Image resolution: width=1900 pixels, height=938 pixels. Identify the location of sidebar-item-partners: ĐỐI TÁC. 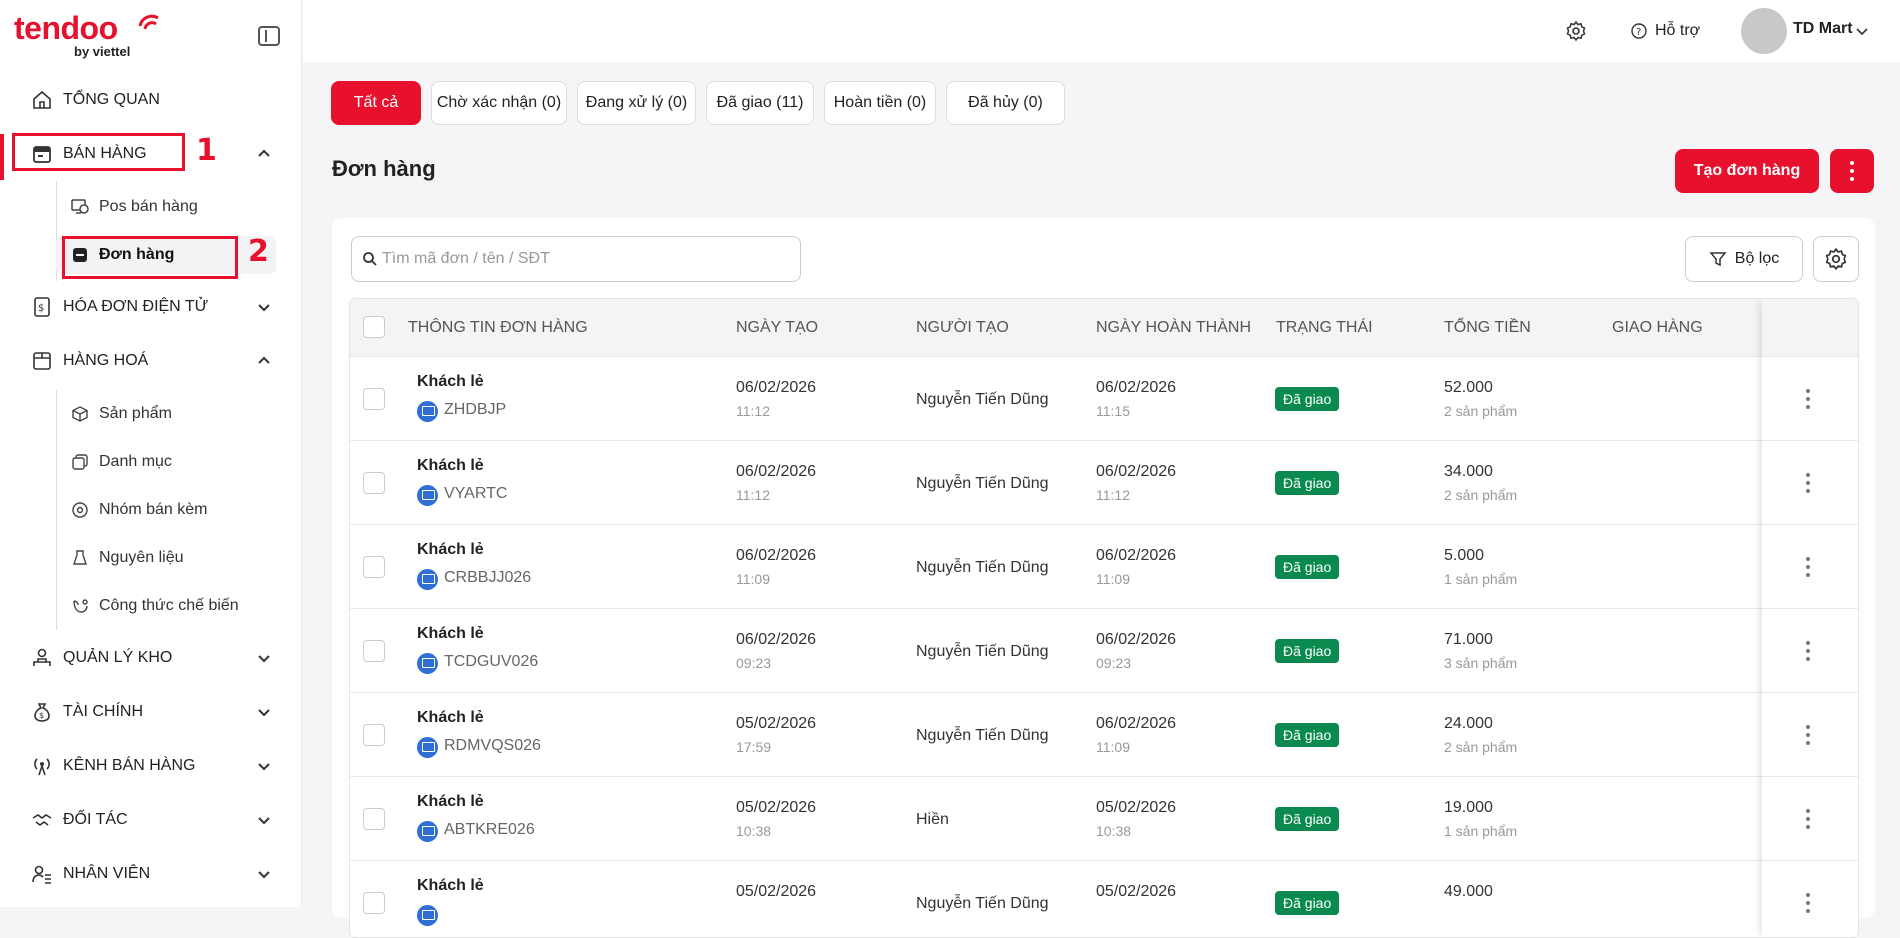
(150, 820).